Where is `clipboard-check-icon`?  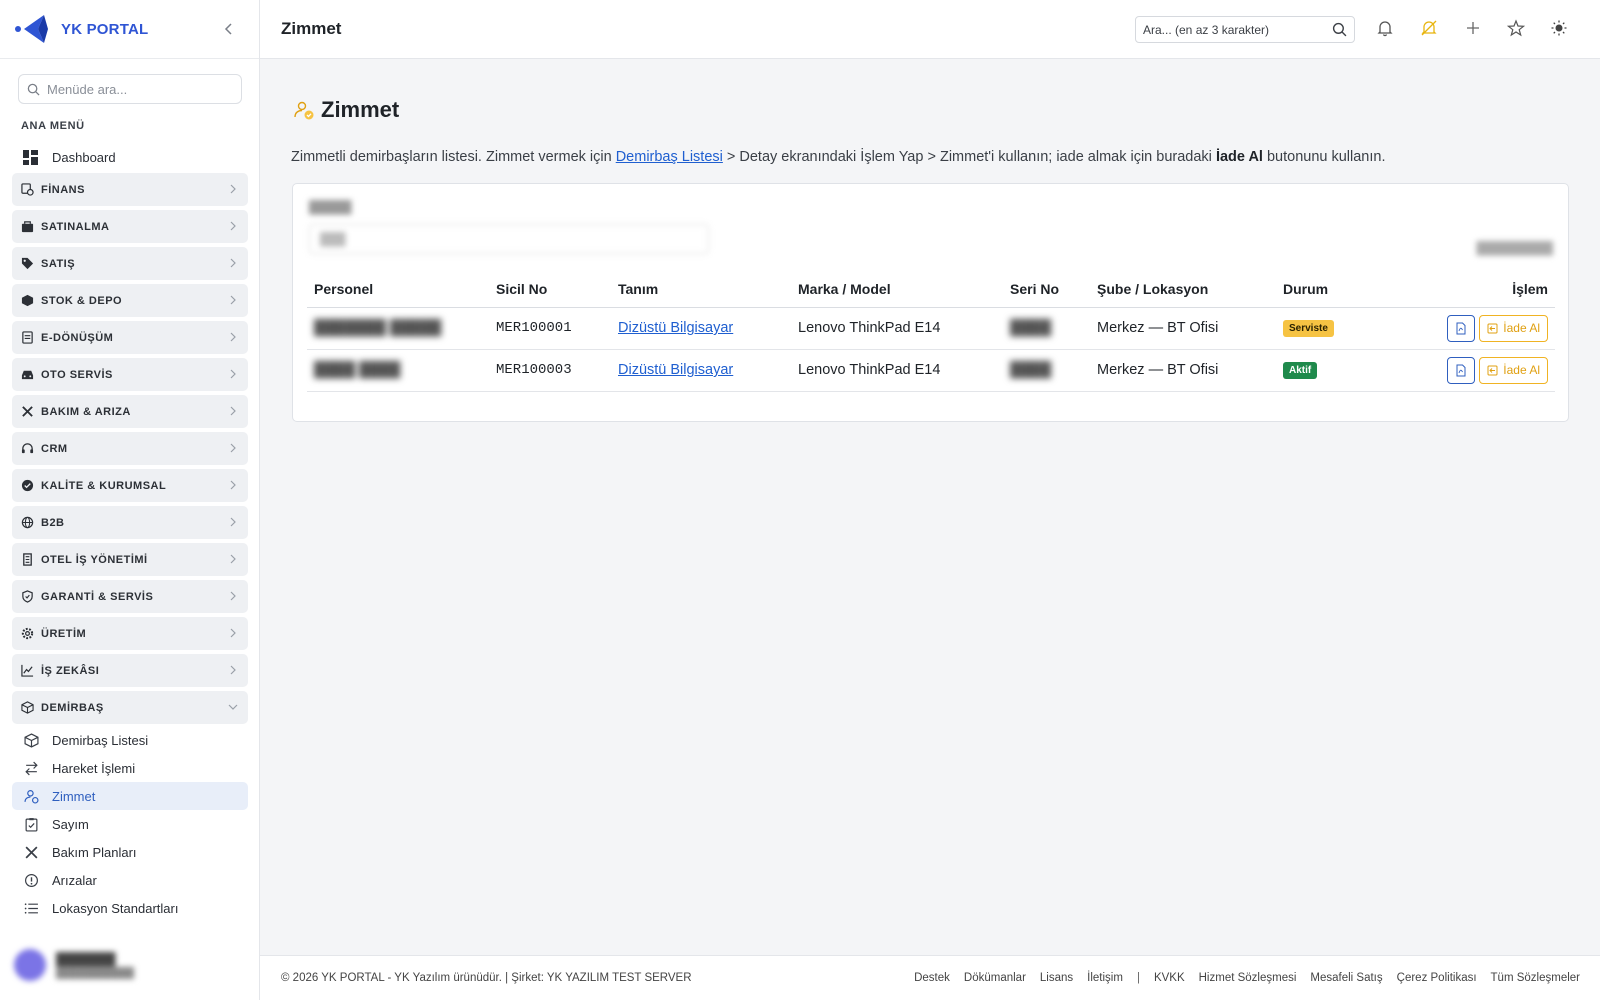
clipboard-check-icon is located at coordinates (31, 824).